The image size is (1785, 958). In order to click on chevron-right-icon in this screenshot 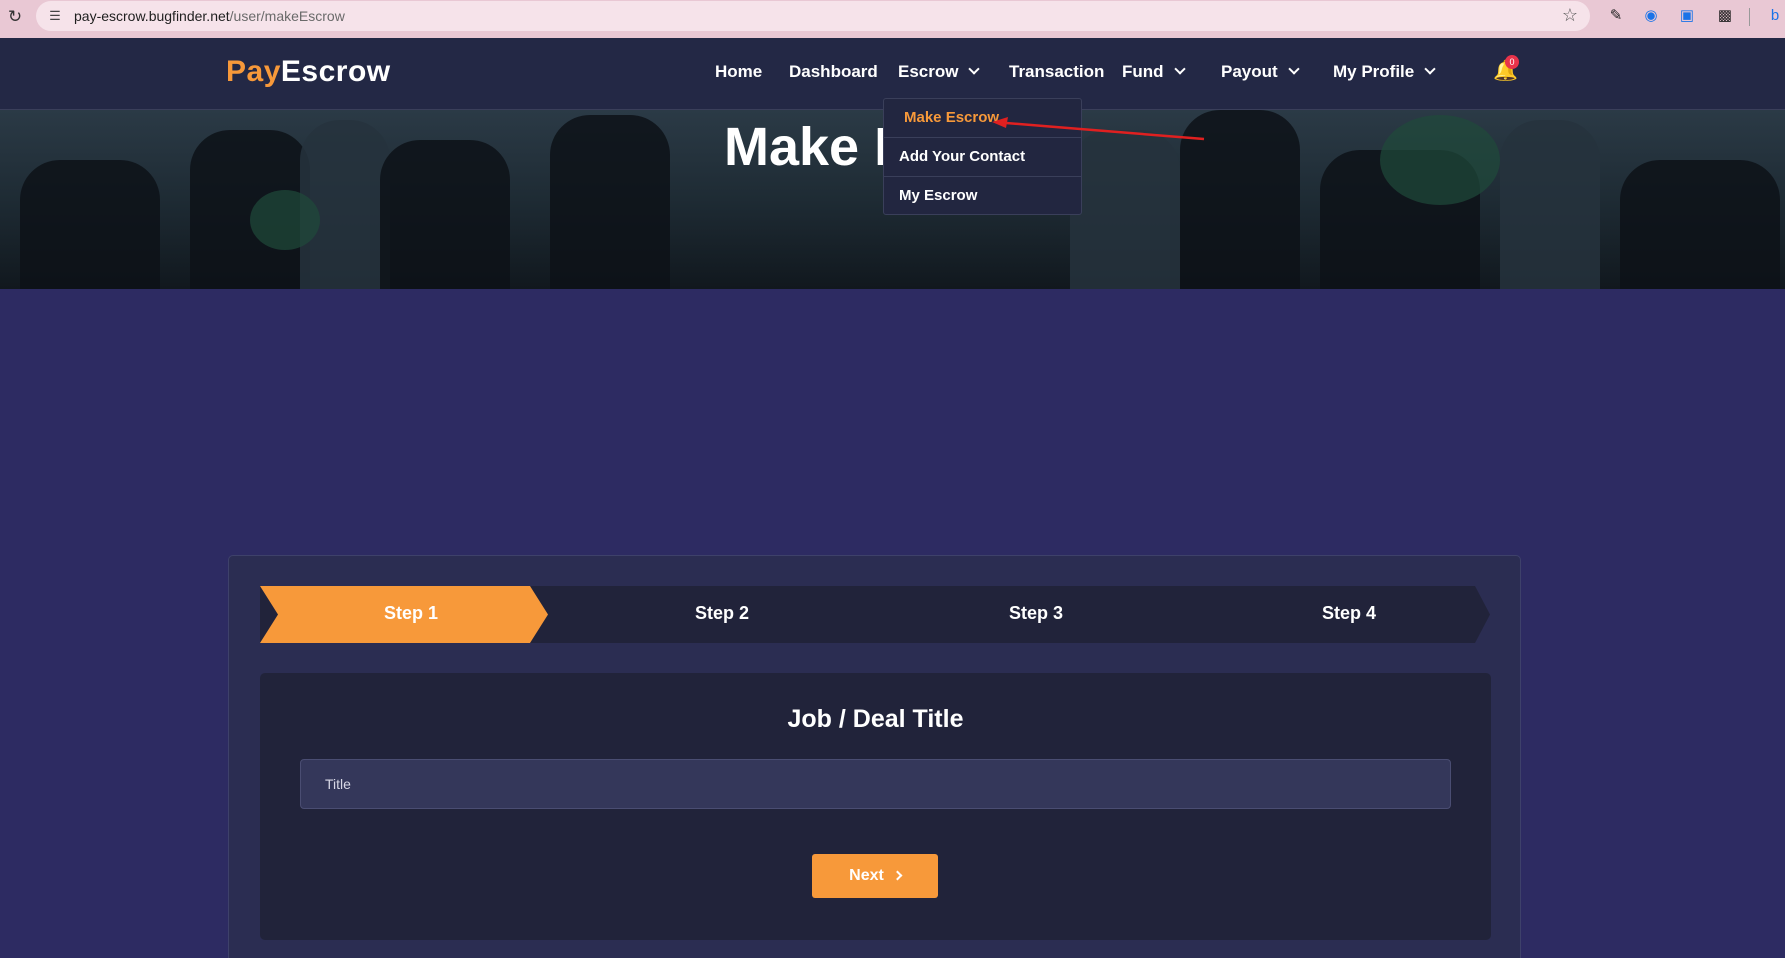, I will do `click(897, 875)`.